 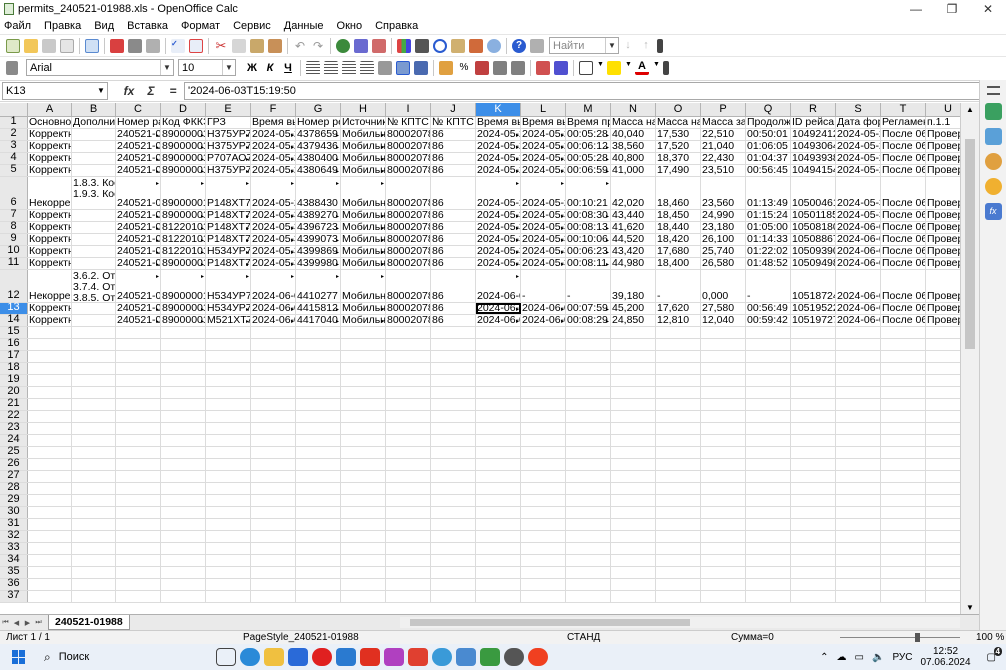 What do you see at coordinates (318, 110) in the screenshot?
I see `column-header-g: G` at bounding box center [318, 110].